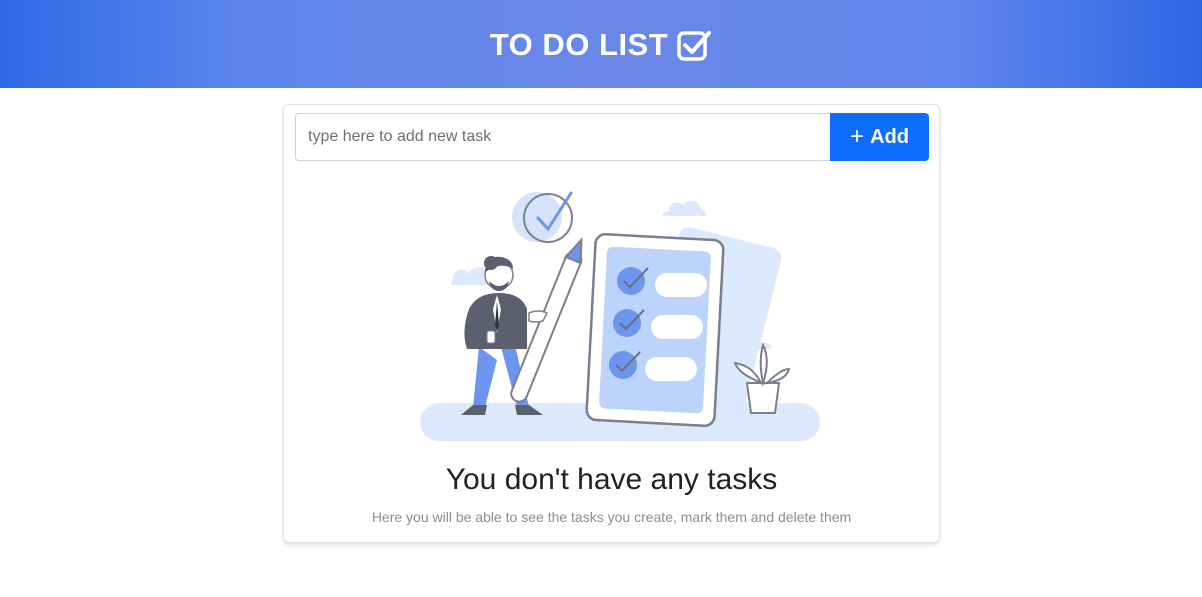 The width and height of the screenshot is (1202, 597). I want to click on empty-state-title: You don't have any tasks, so click(611, 479).